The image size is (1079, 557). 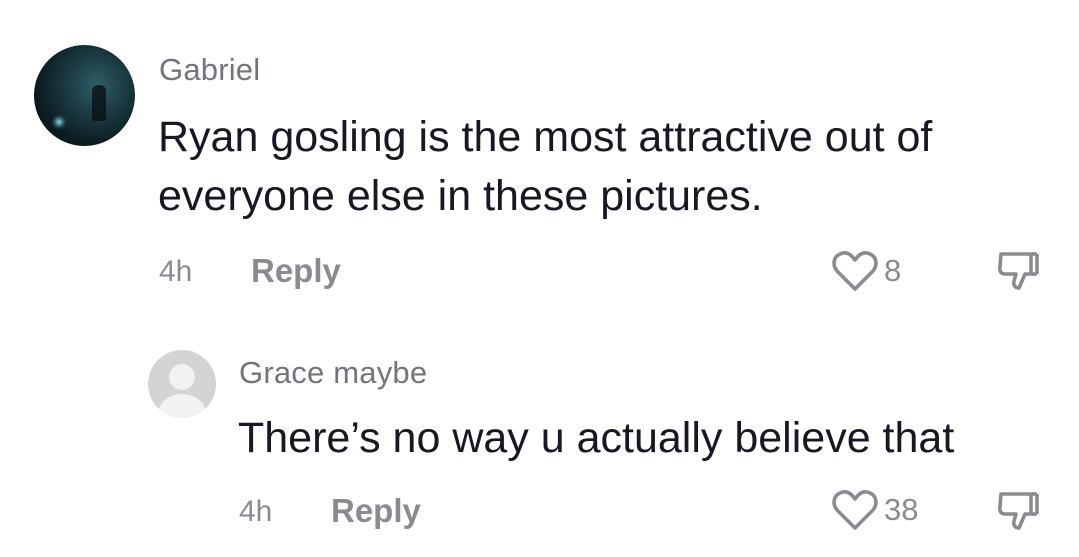 What do you see at coordinates (460, 196) in the screenshot?
I see `comment-text-line: everyone else in these pictures.` at bounding box center [460, 196].